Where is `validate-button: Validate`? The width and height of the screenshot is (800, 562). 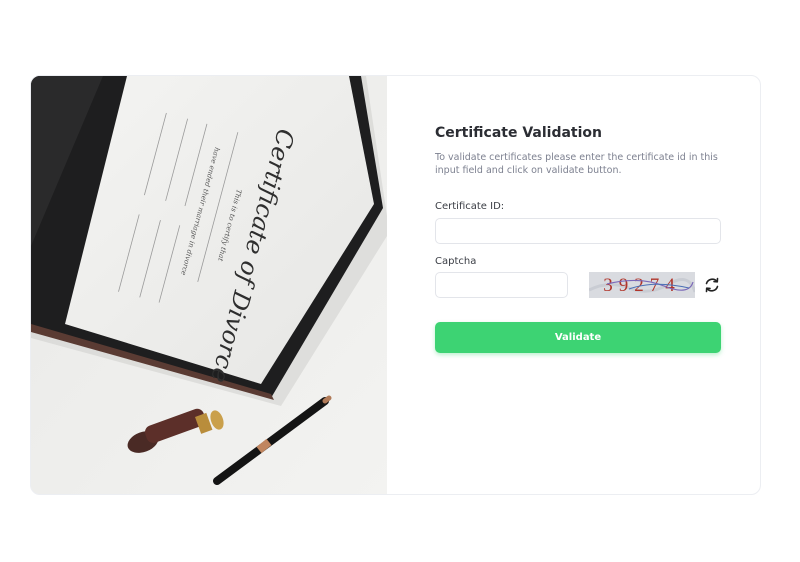 validate-button: Validate is located at coordinates (578, 337).